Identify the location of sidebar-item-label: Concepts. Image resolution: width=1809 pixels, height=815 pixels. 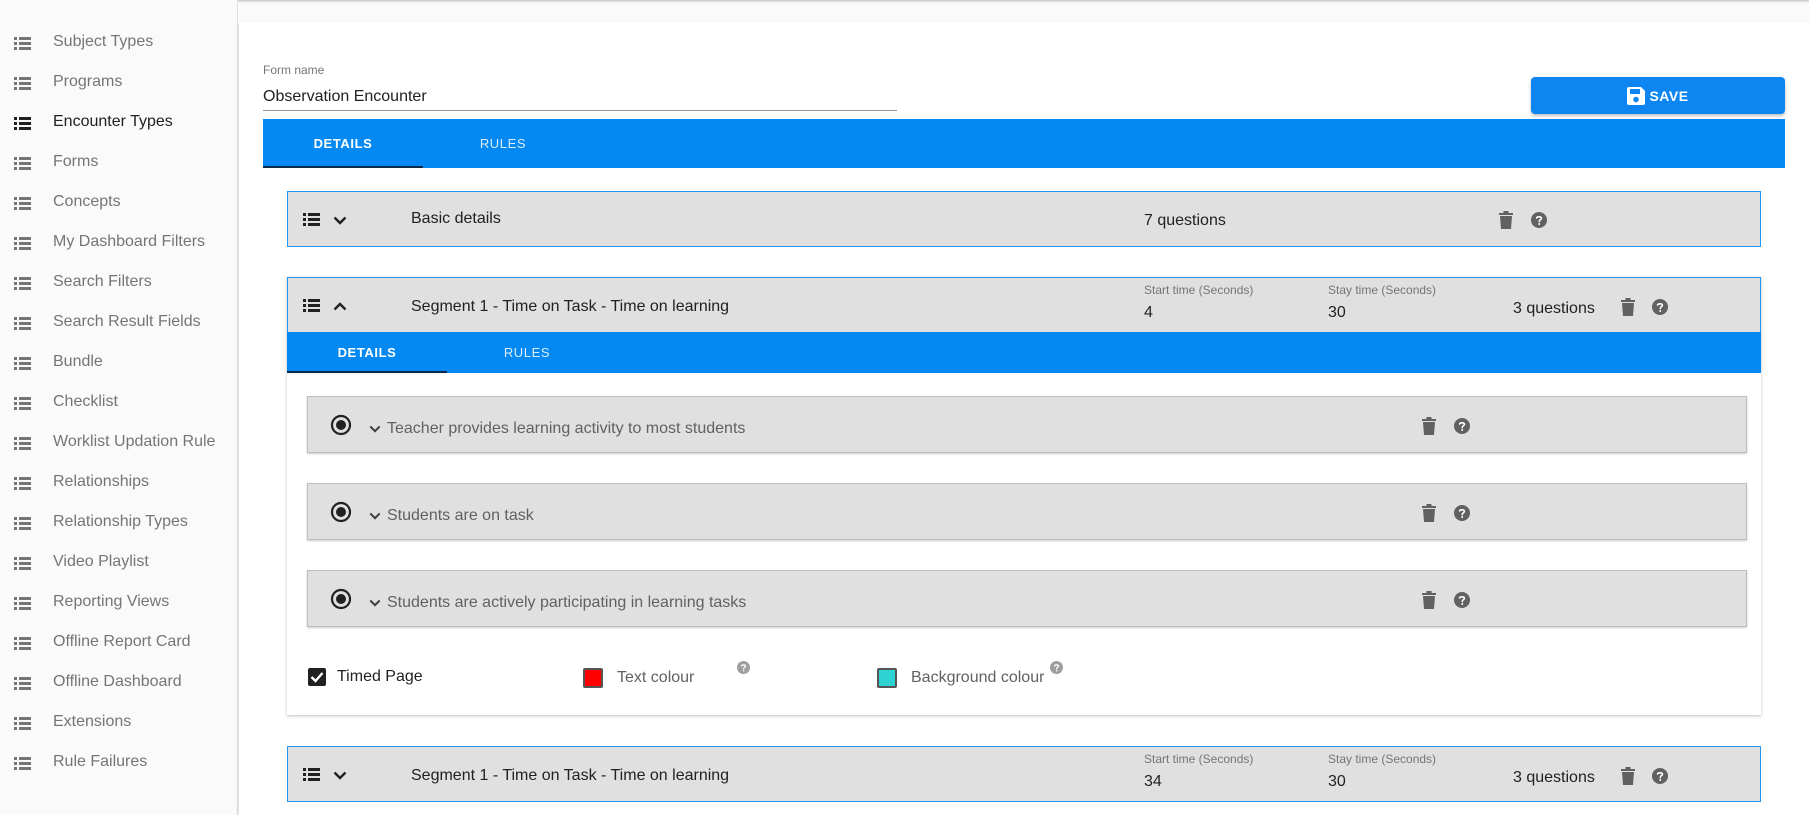
(87, 201).